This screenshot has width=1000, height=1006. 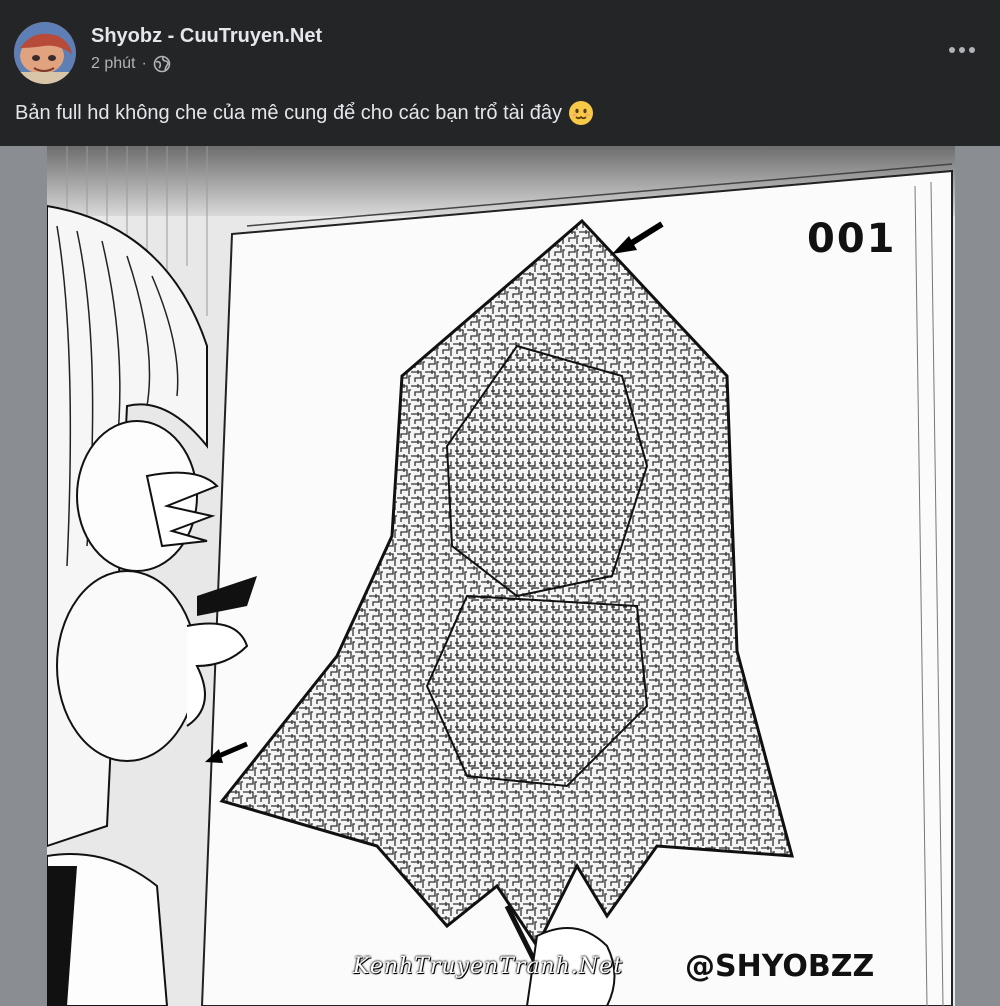 I want to click on post-time: 2 phút, so click(x=113, y=64).